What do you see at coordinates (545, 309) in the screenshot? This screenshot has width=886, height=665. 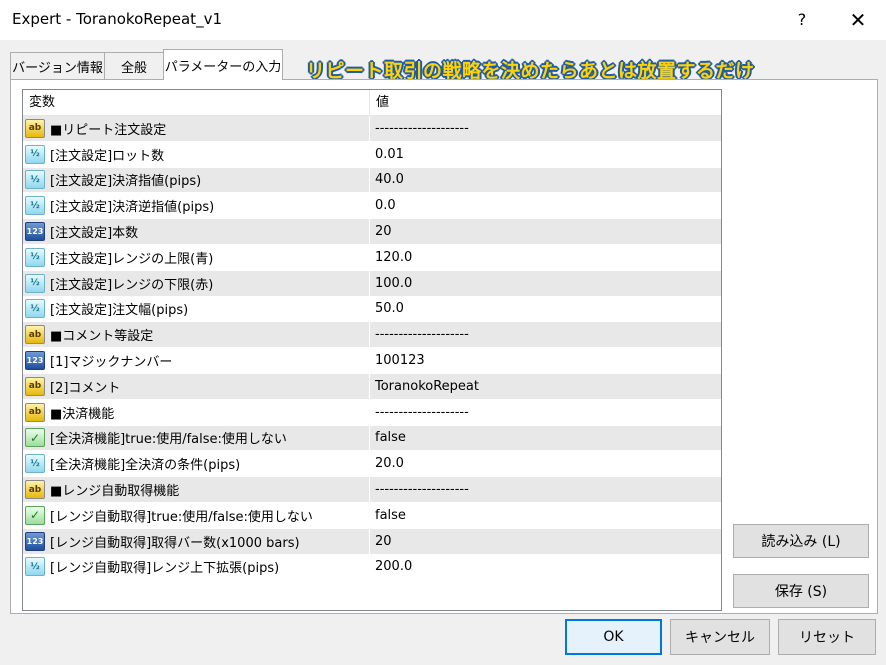 I see `parameter-value: 50.0` at bounding box center [545, 309].